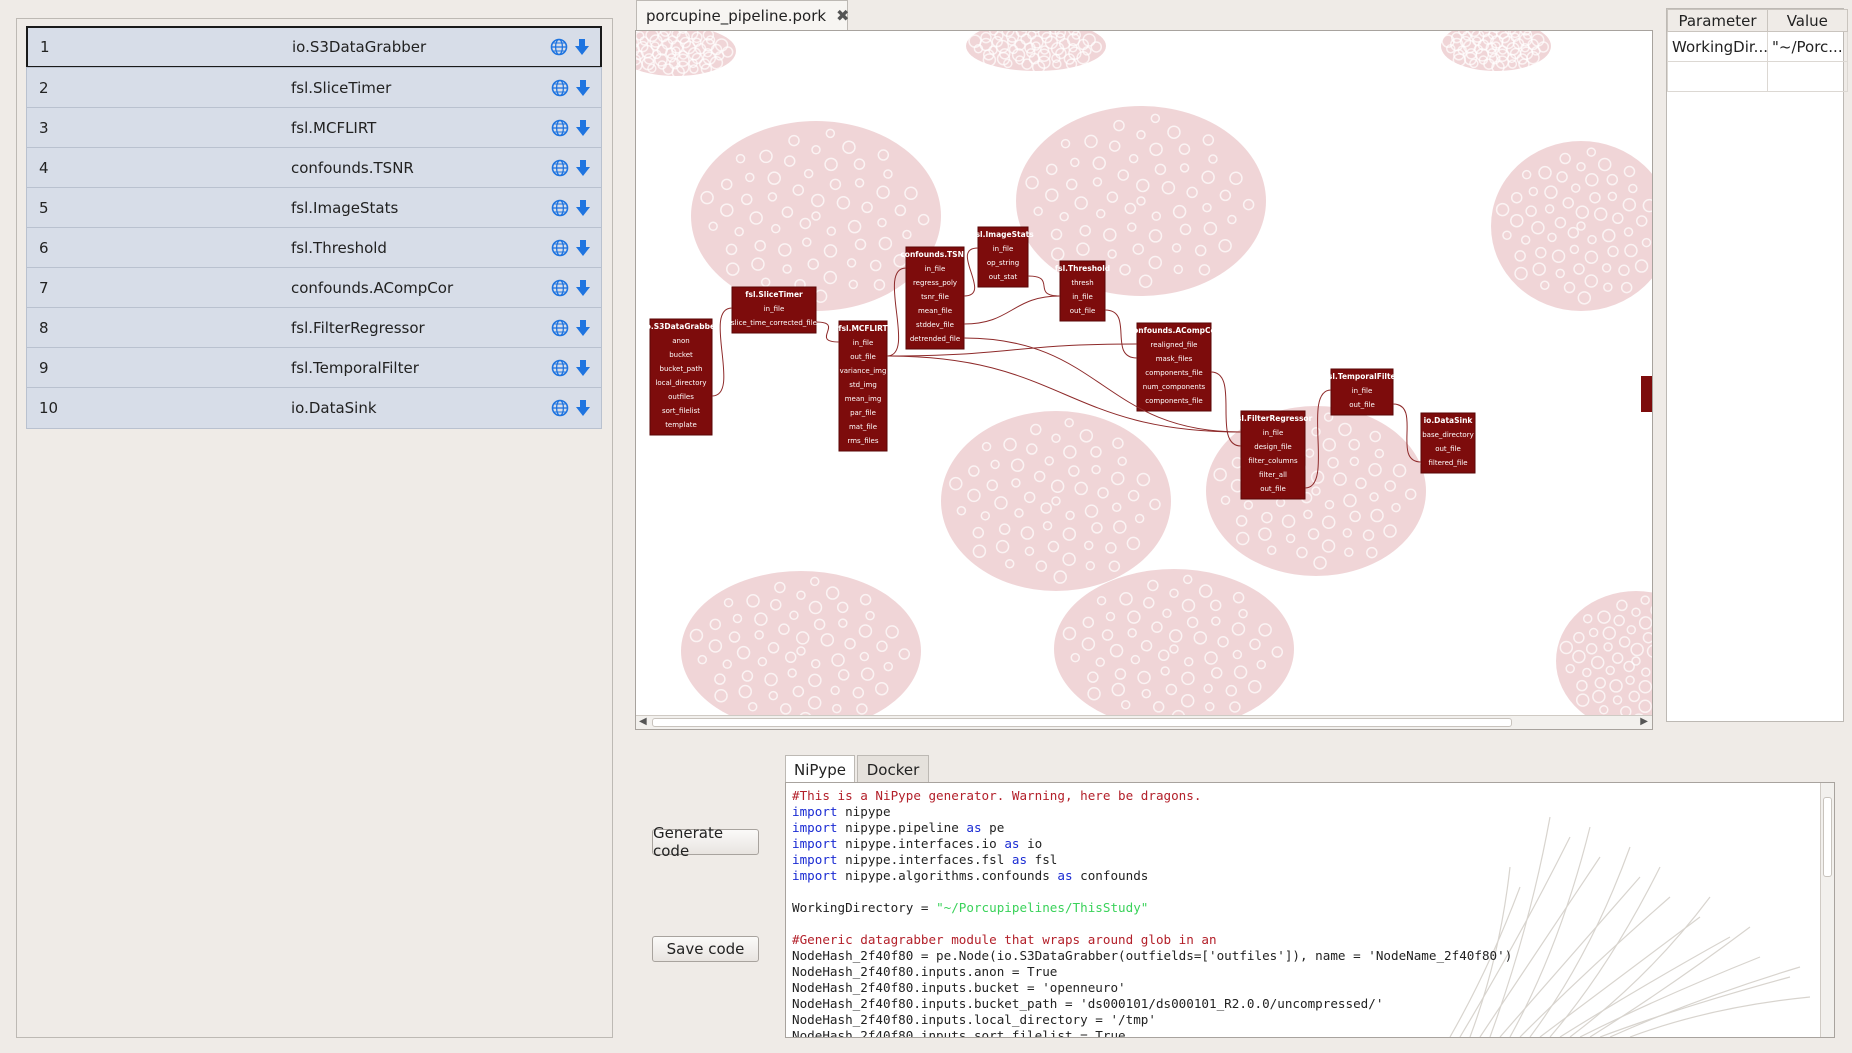 Image resolution: width=1852 pixels, height=1053 pixels. I want to click on vertical-scrollbar, so click(1827, 910).